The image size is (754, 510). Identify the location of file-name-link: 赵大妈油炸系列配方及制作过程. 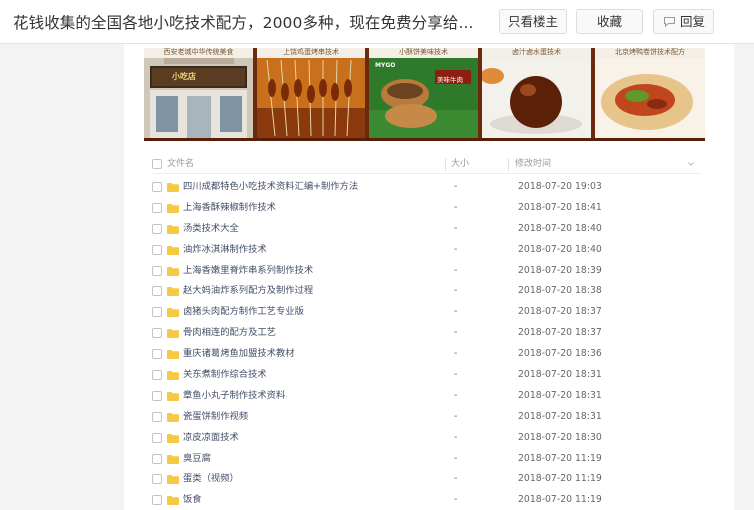
(248, 291).